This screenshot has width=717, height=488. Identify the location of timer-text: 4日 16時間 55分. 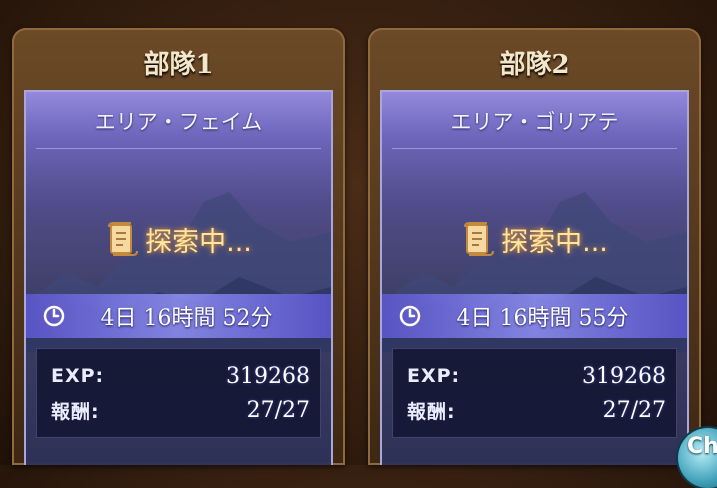
(542, 318).